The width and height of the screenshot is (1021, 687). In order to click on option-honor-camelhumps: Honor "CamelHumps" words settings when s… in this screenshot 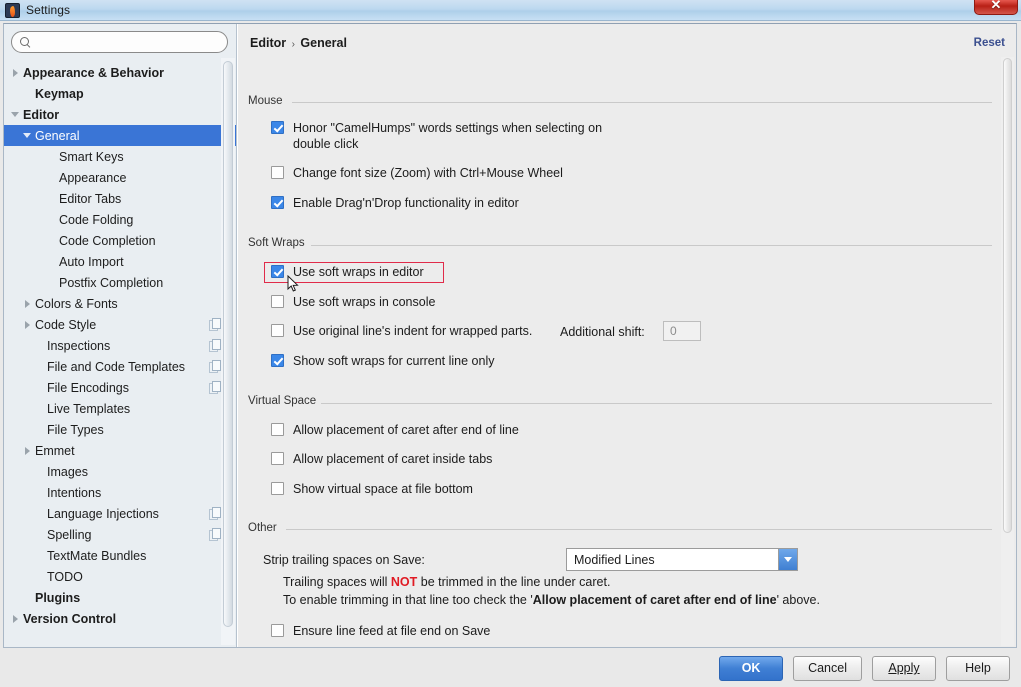, I will do `click(451, 136)`.